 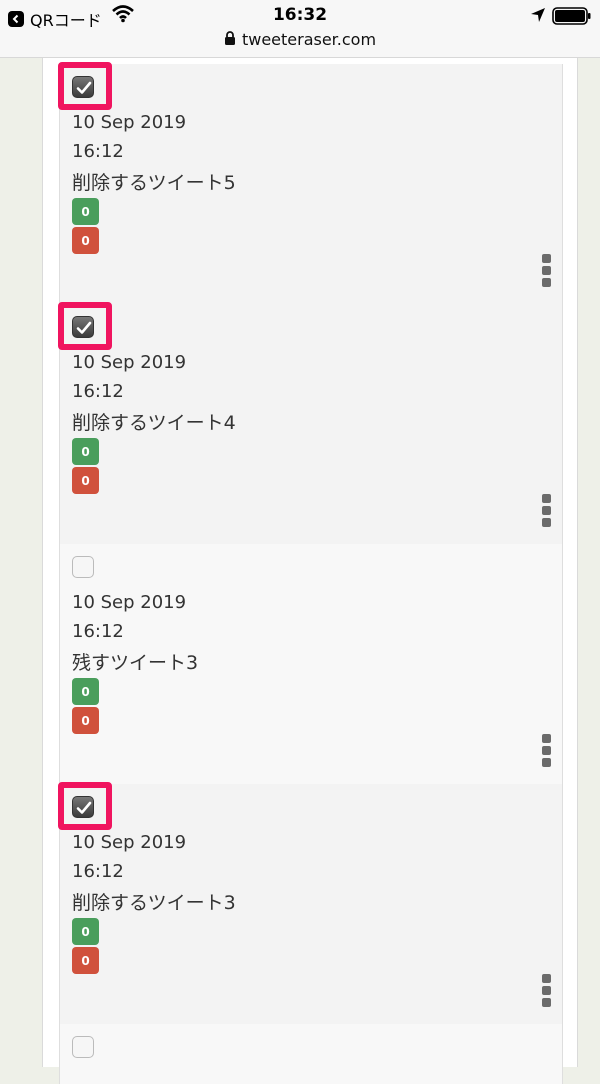 What do you see at coordinates (309, 39) in the screenshot?
I see `url-text: tweeteraser.com` at bounding box center [309, 39].